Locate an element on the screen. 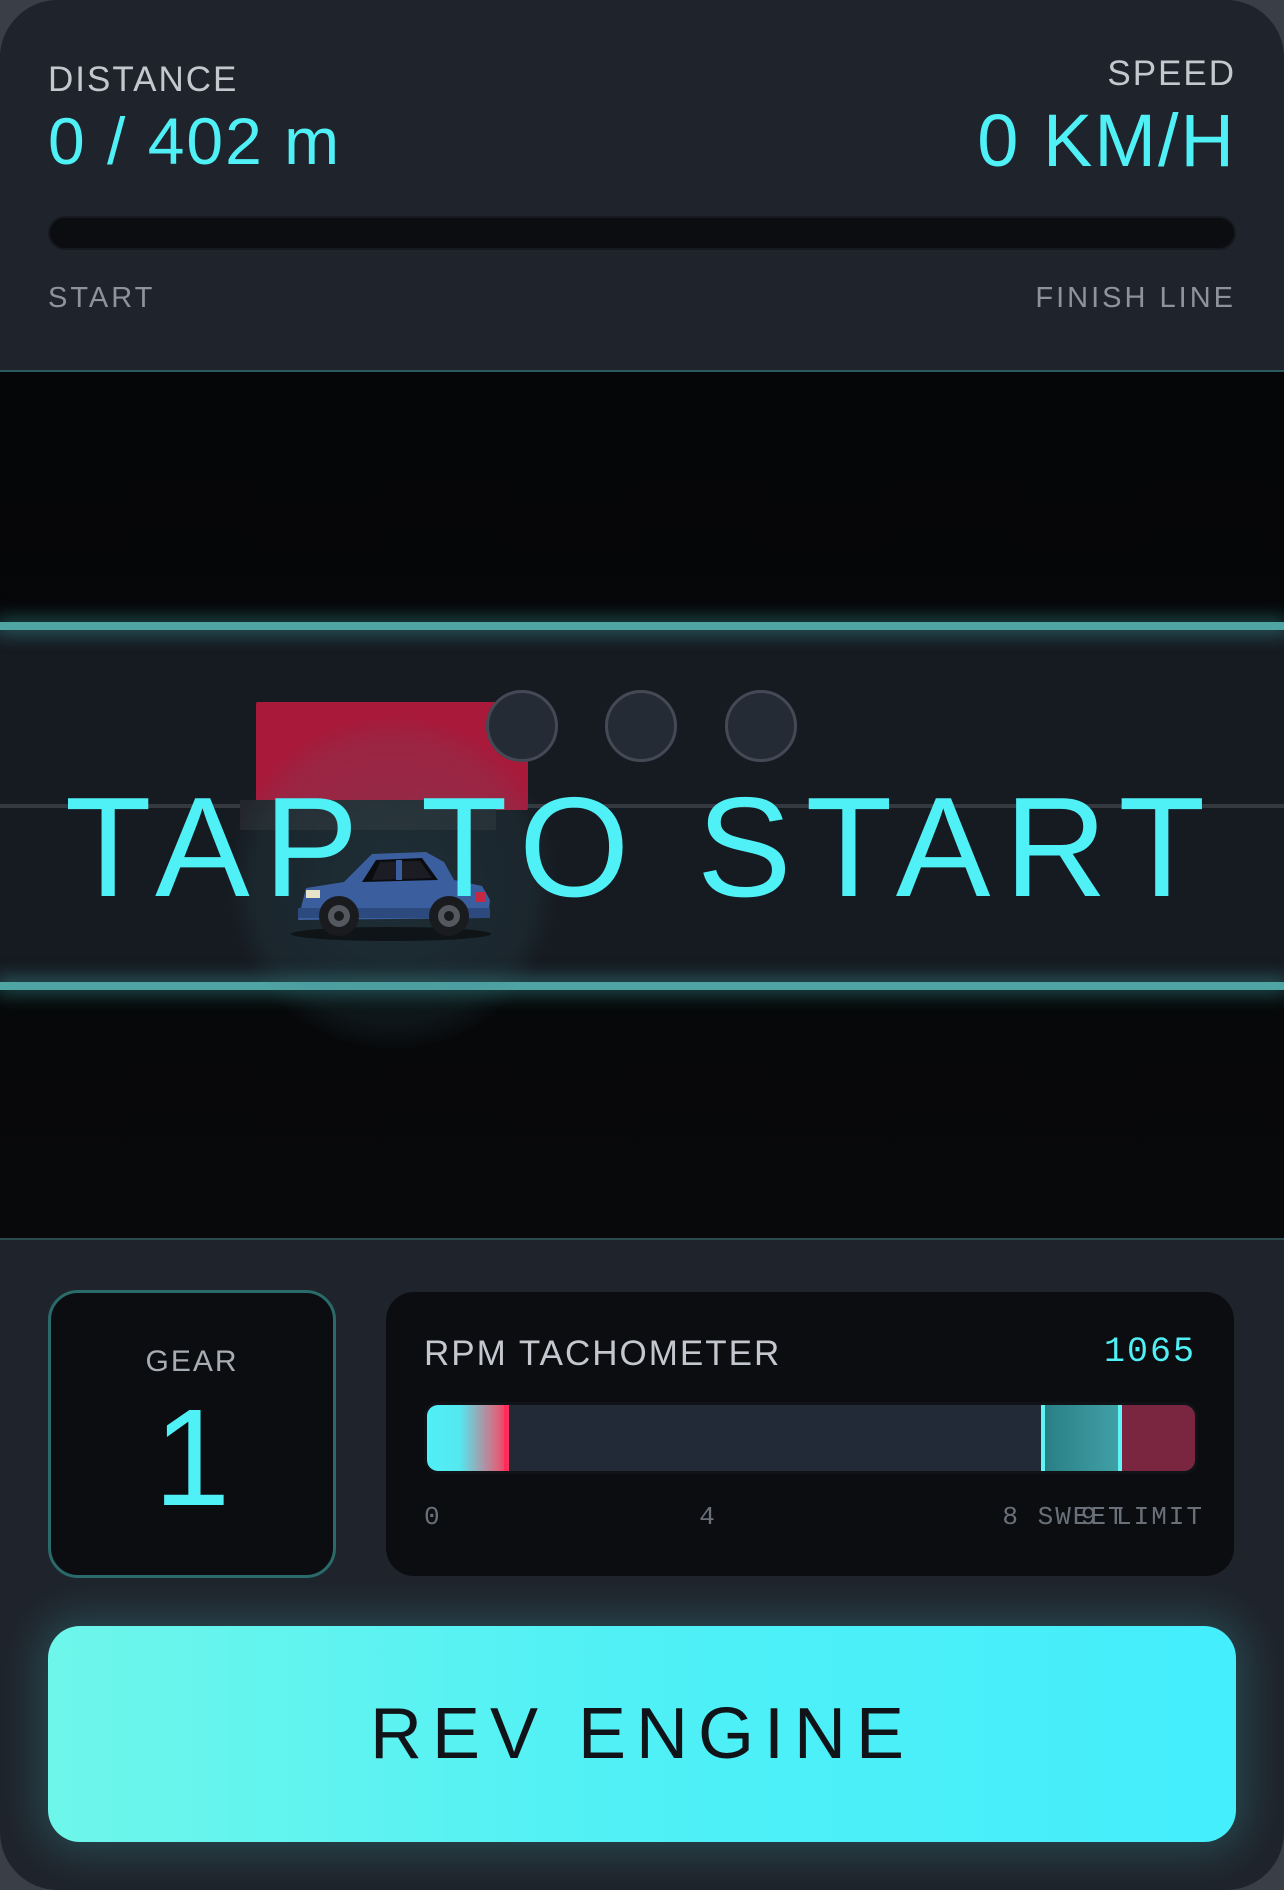 The width and height of the screenshot is (1284, 1890). rpm-readout: 1065 is located at coordinates (1149, 1352).